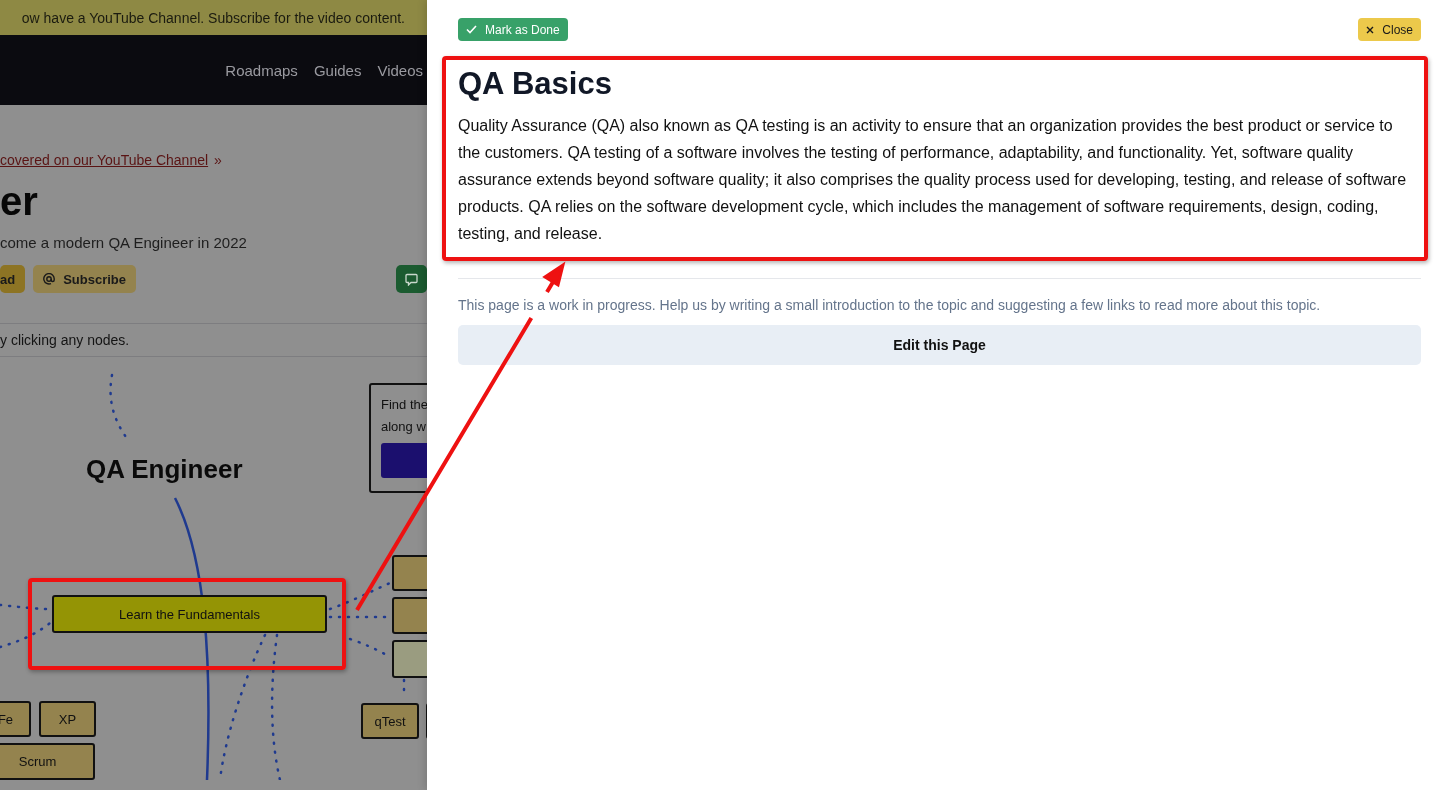 The height and width of the screenshot is (790, 1435). Describe the element at coordinates (213, 340) in the screenshot. I see `hint-text: y clicking any nodes.` at that location.